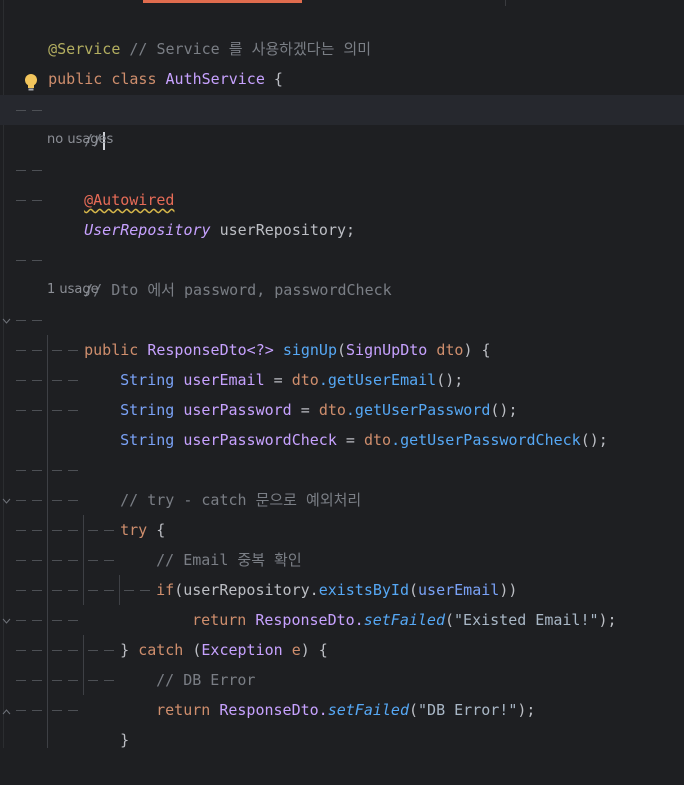 The image size is (684, 785). I want to click on punctuation: }, so click(125, 740).